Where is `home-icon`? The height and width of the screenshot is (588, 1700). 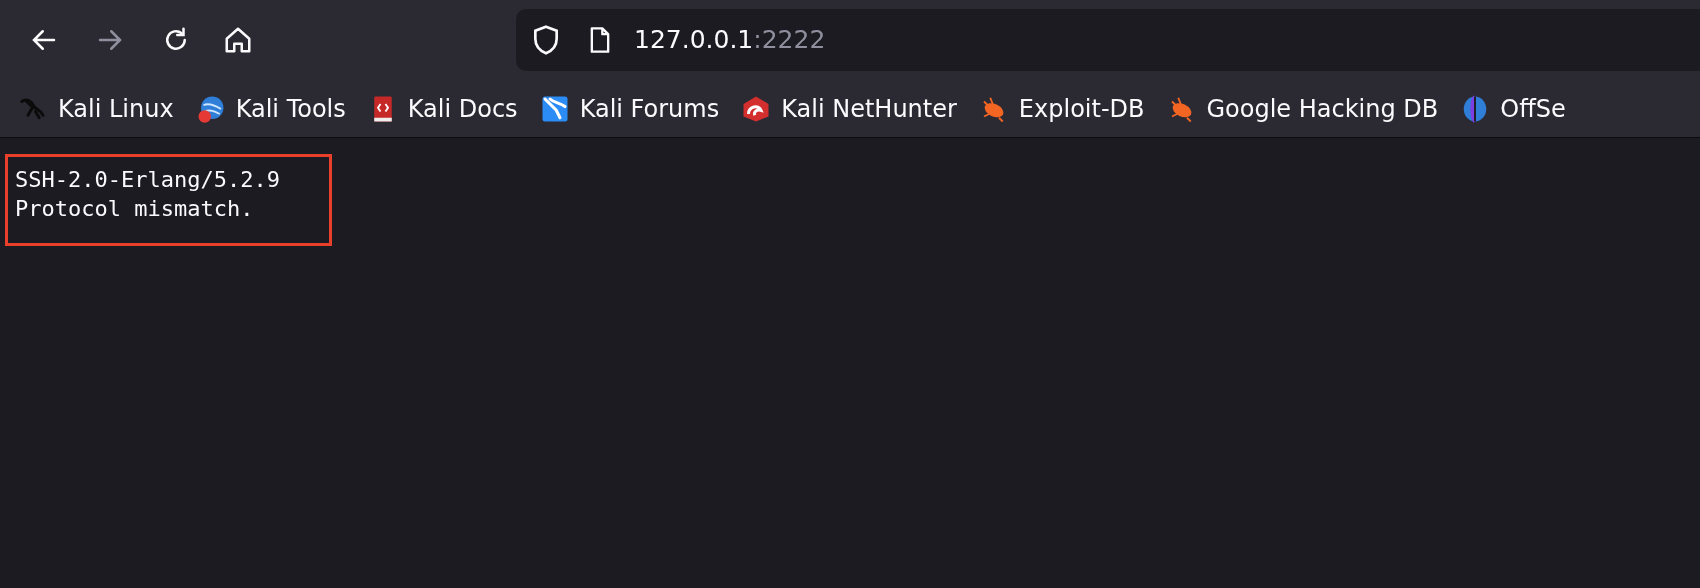 home-icon is located at coordinates (238, 40).